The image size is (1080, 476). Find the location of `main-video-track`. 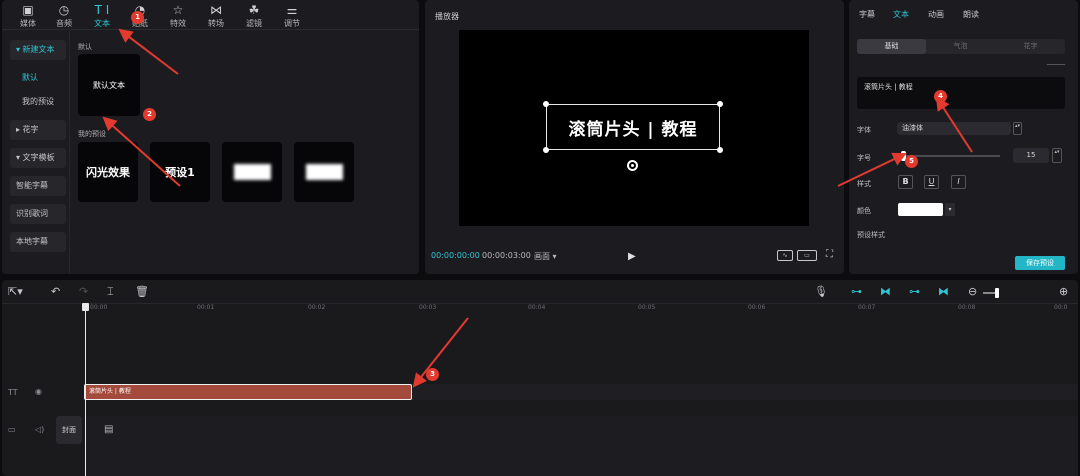

main-video-track is located at coordinates (581, 446).